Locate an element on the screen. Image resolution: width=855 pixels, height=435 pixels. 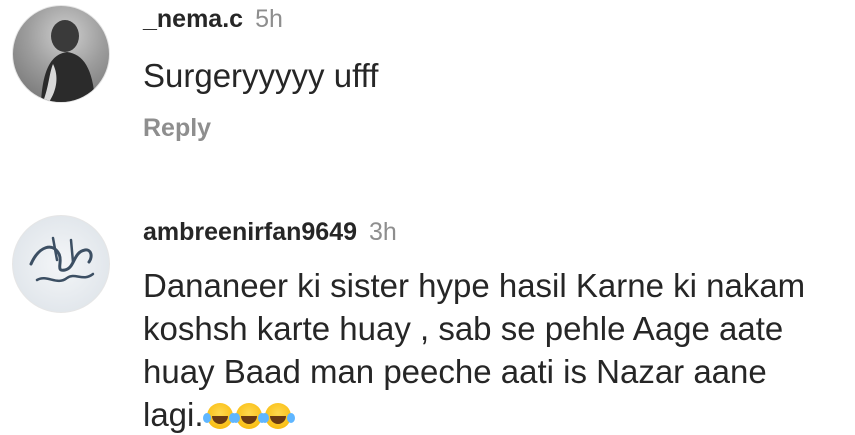
comment-meta: _nema.c 5h is located at coordinates (213, 19).